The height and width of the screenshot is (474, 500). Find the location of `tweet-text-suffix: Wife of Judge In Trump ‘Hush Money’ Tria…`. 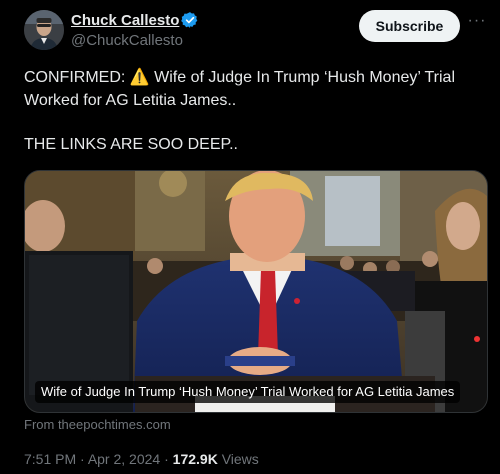

tweet-text-suffix: Wife of Judge In Trump ‘Hush Money’ Tria… is located at coordinates (302, 77).